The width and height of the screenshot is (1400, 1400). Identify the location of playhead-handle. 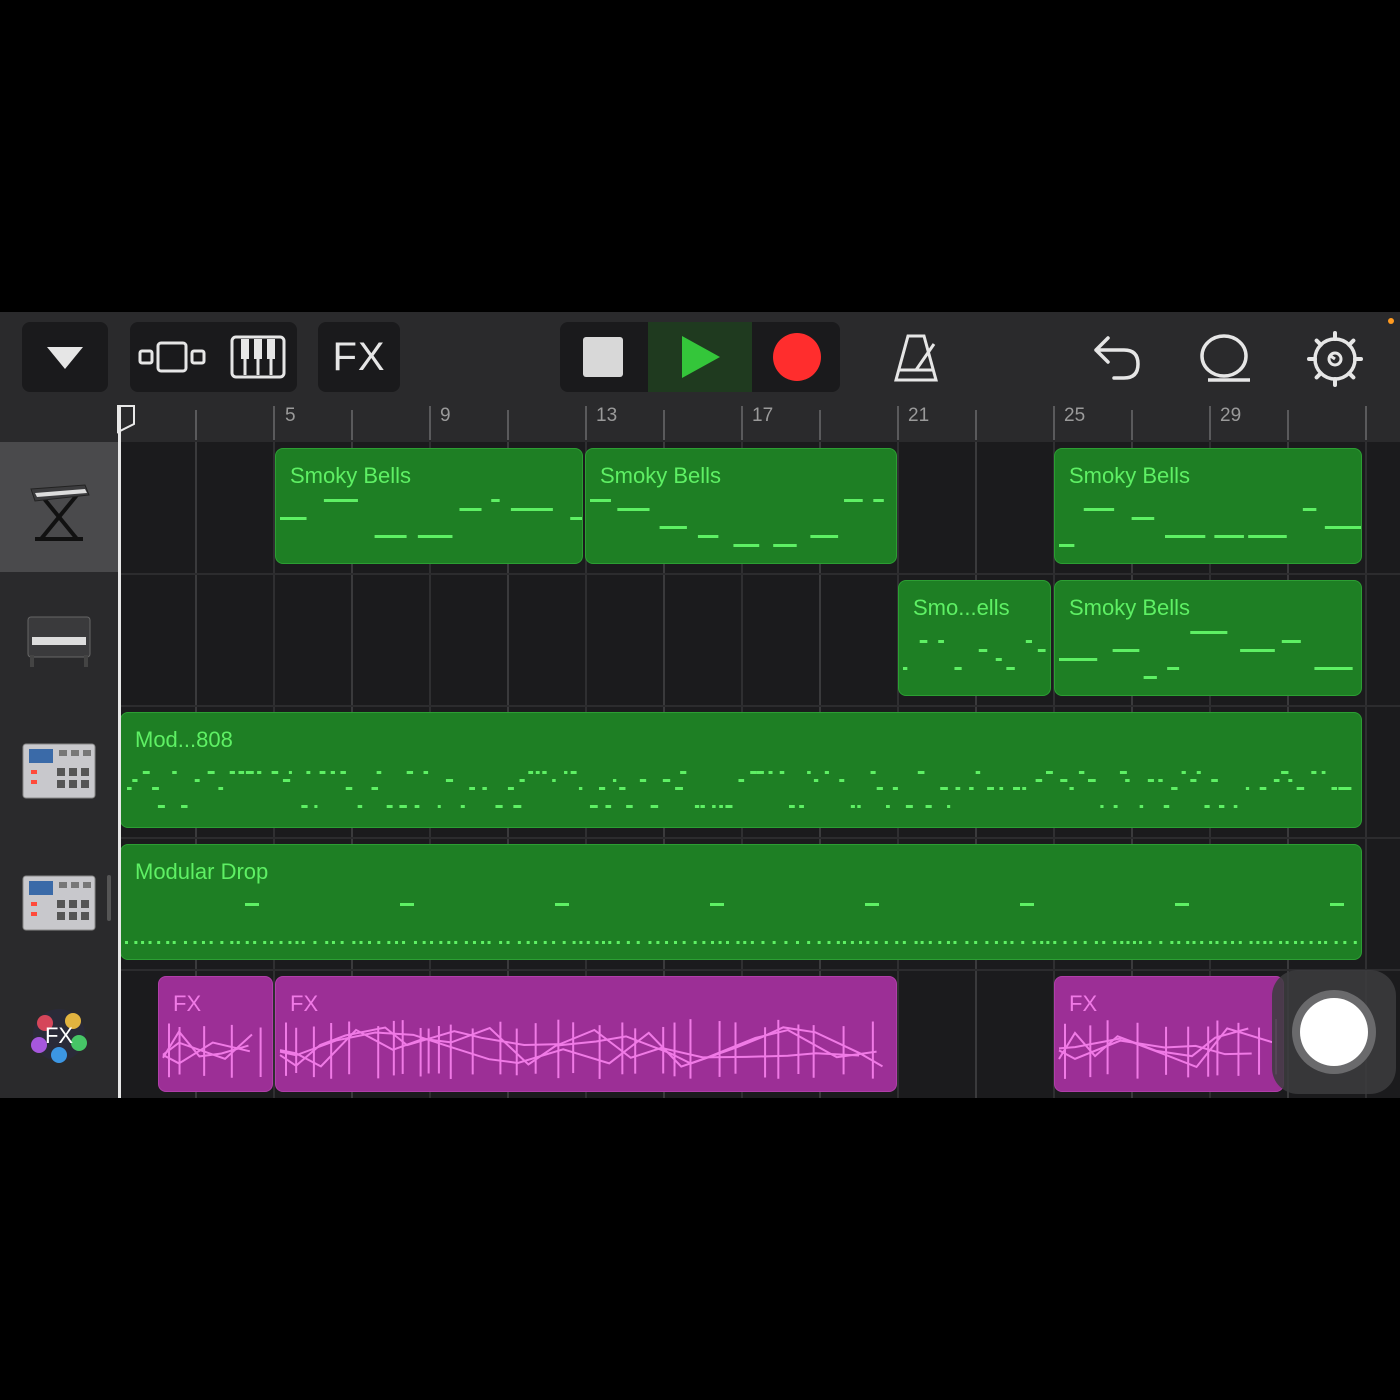
(126, 419).